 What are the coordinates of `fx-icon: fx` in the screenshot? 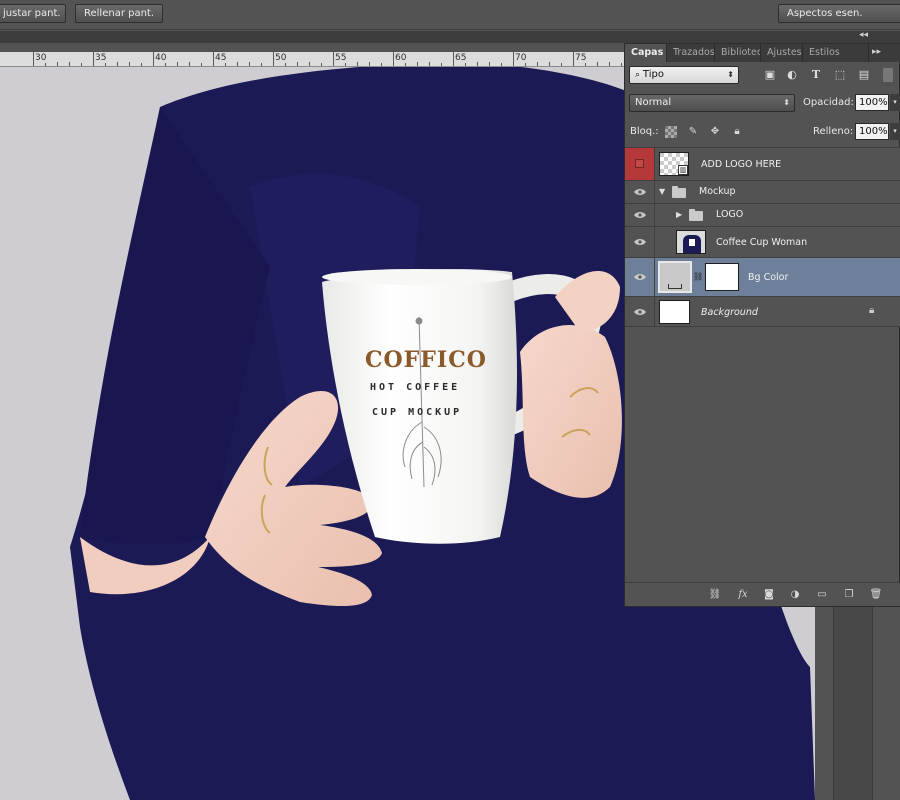 It's located at (743, 595).